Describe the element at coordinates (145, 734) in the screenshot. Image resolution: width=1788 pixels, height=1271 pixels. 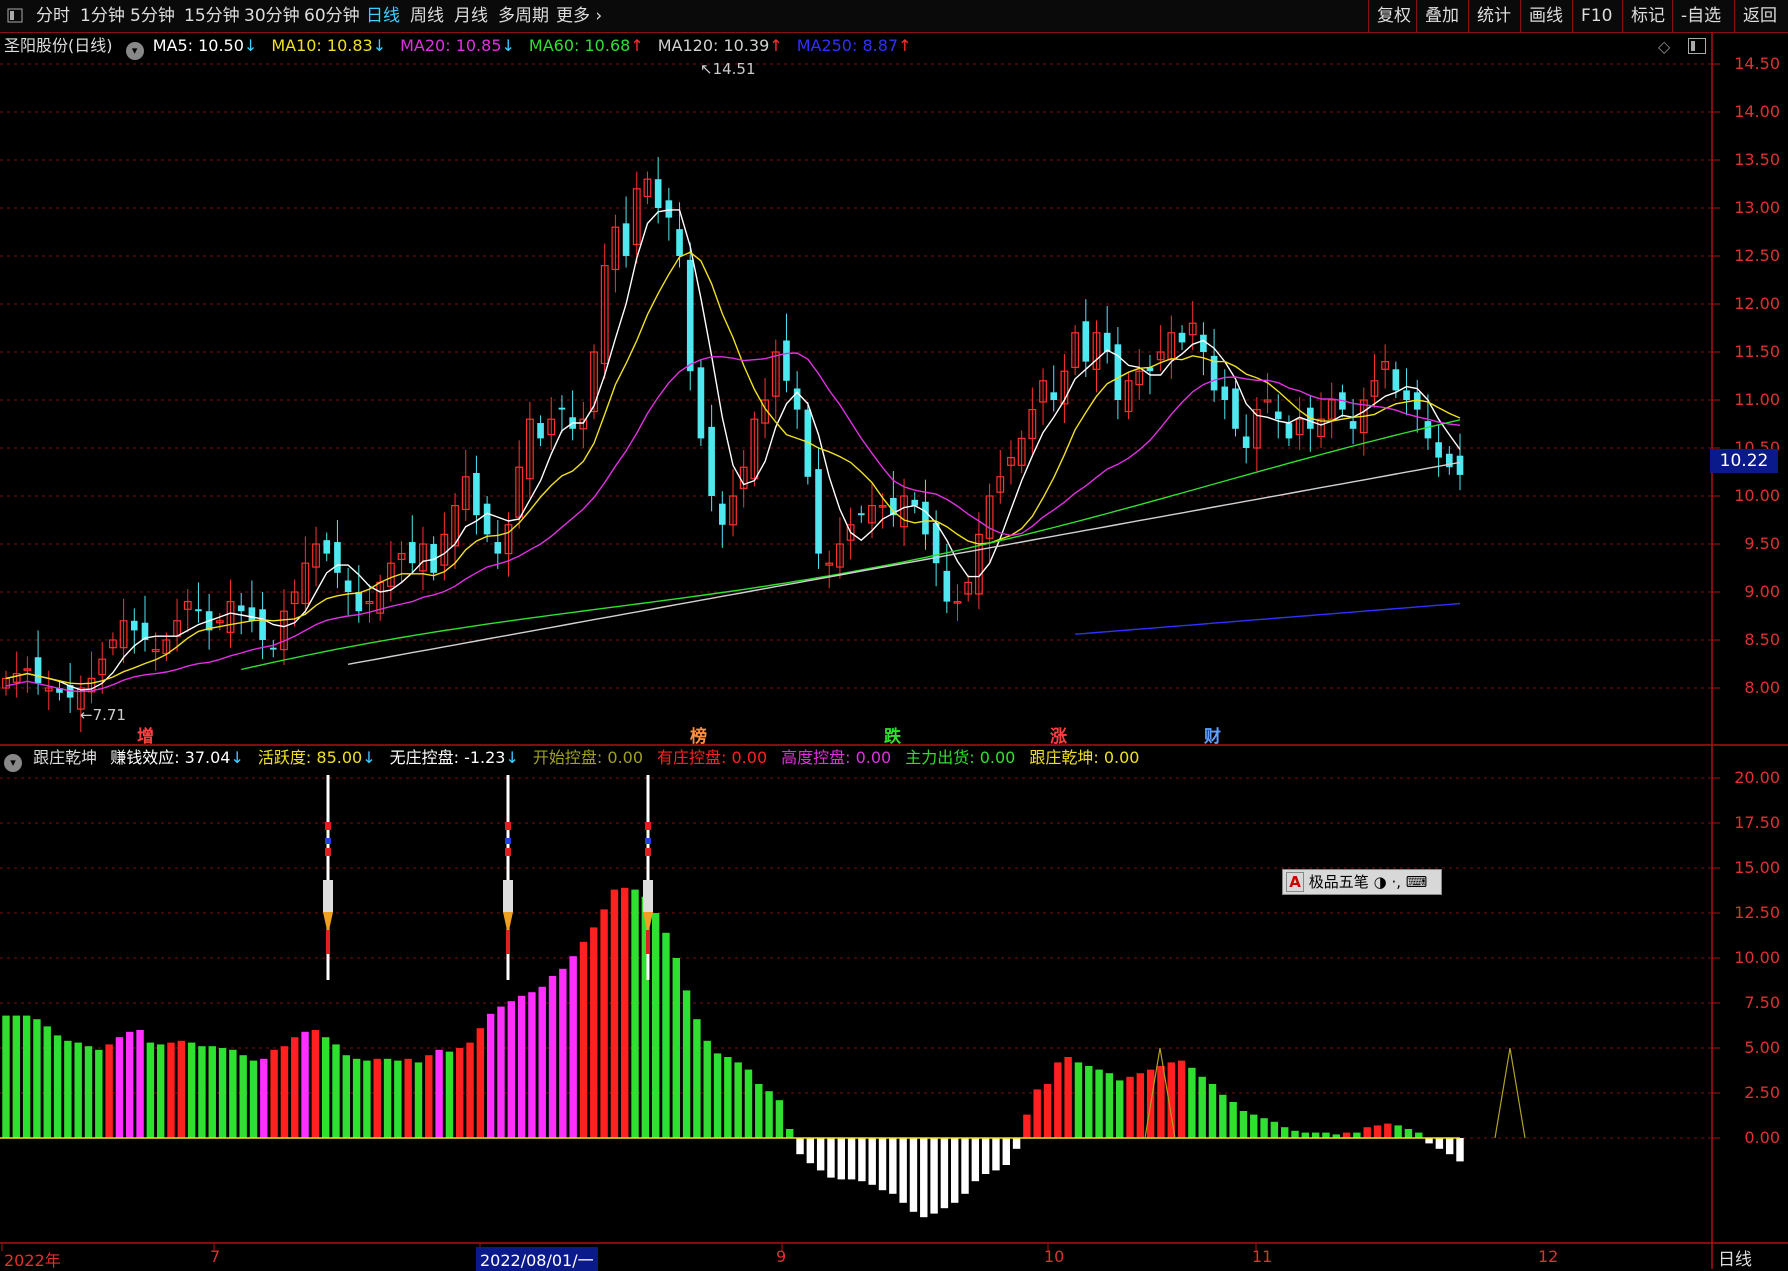
I see `event-tag-zeng: 增` at that location.